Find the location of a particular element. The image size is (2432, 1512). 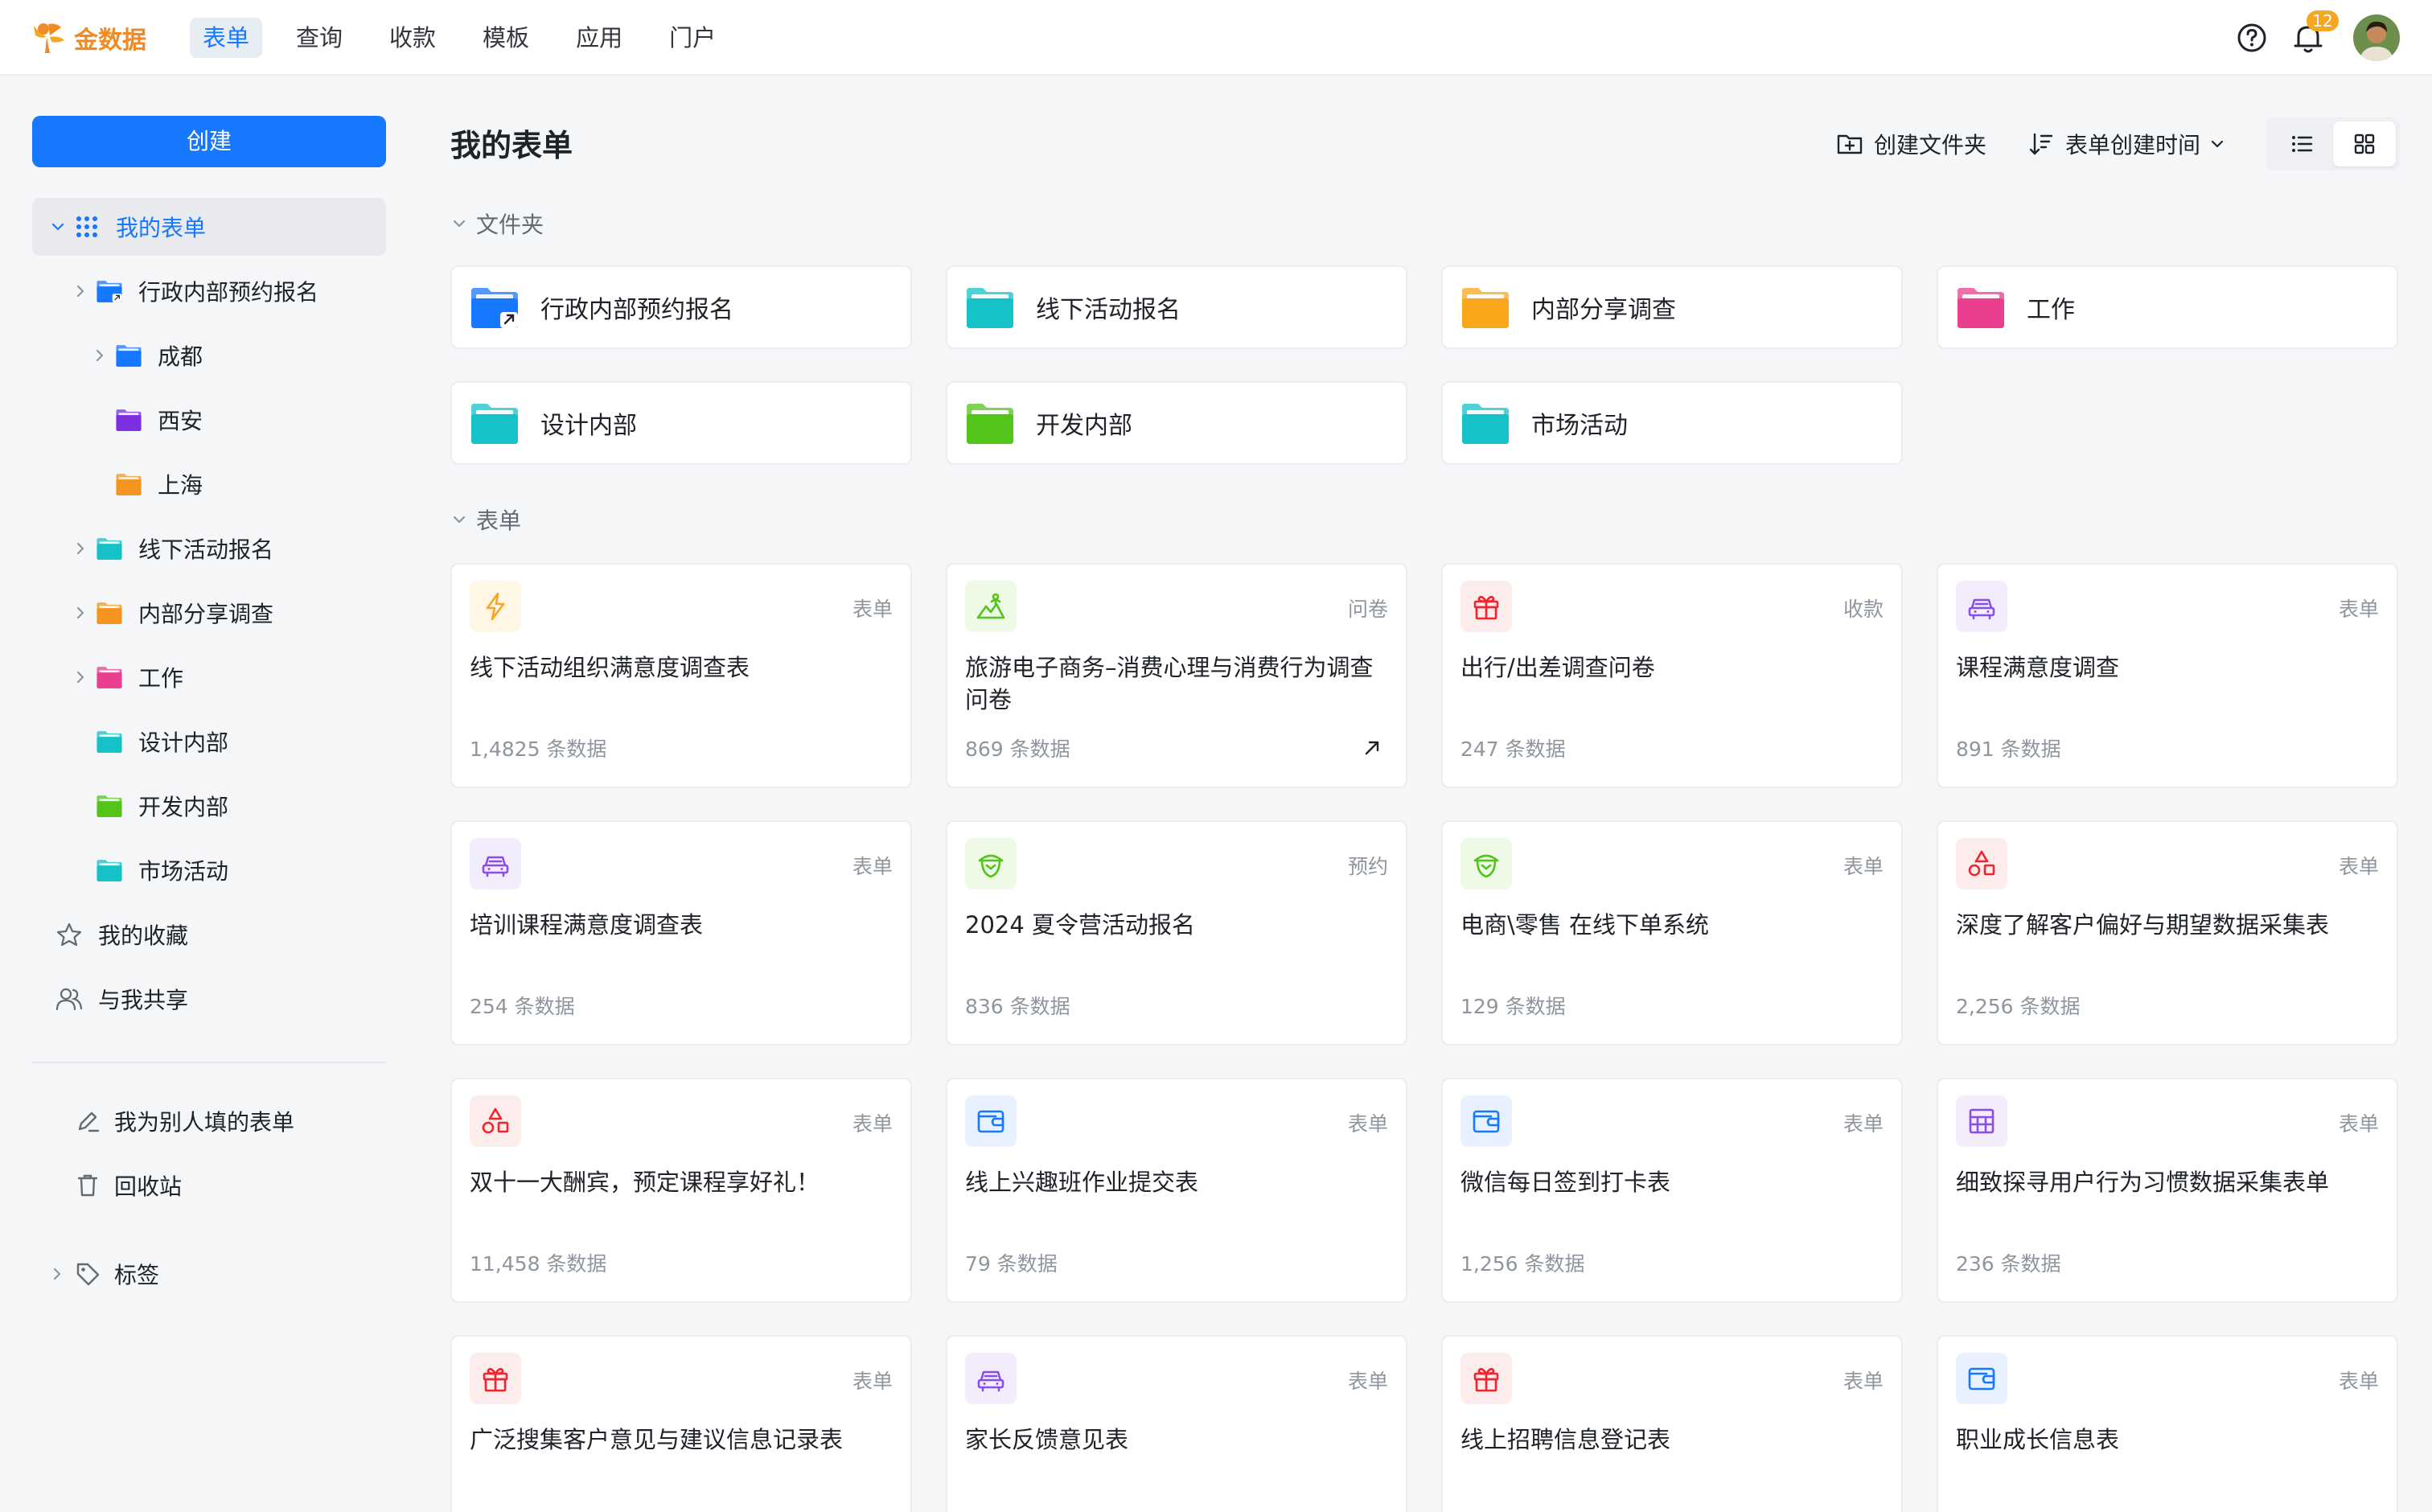

nav-tab-1: 查询 is located at coordinates (319, 38).